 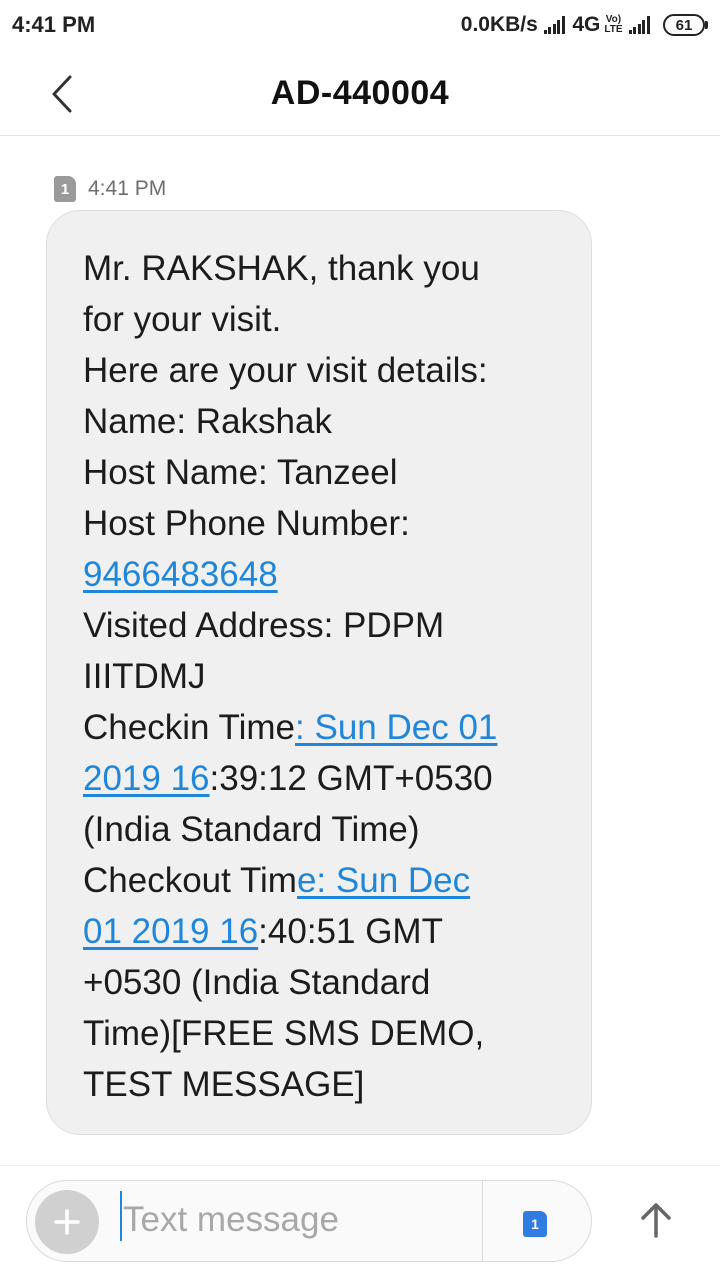 I want to click on arrow-up-icon, so click(x=656, y=1220).